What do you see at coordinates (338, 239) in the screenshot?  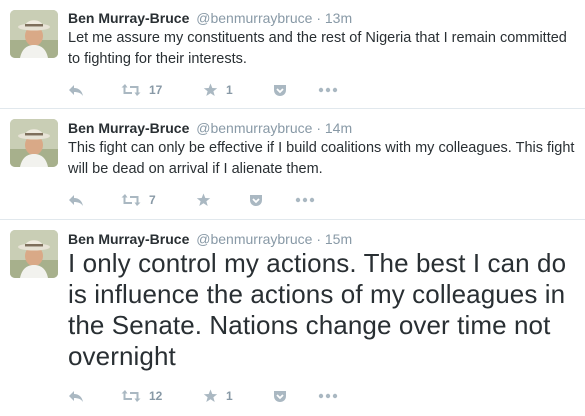 I see `timestamp: 15m` at bounding box center [338, 239].